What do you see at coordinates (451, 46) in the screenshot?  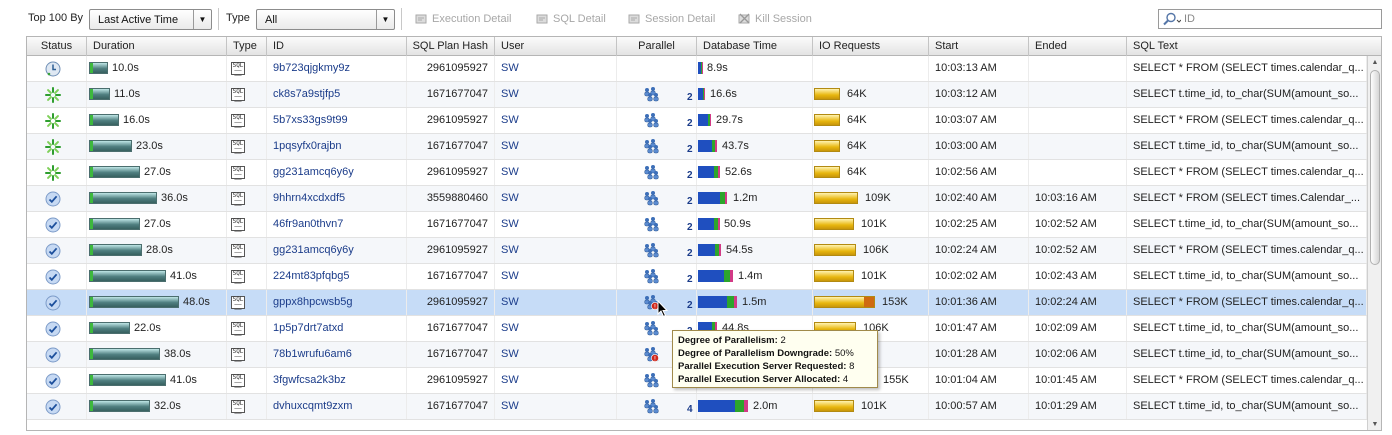 I see `column-header-sql-plan-hash: SQL Plan Hash` at bounding box center [451, 46].